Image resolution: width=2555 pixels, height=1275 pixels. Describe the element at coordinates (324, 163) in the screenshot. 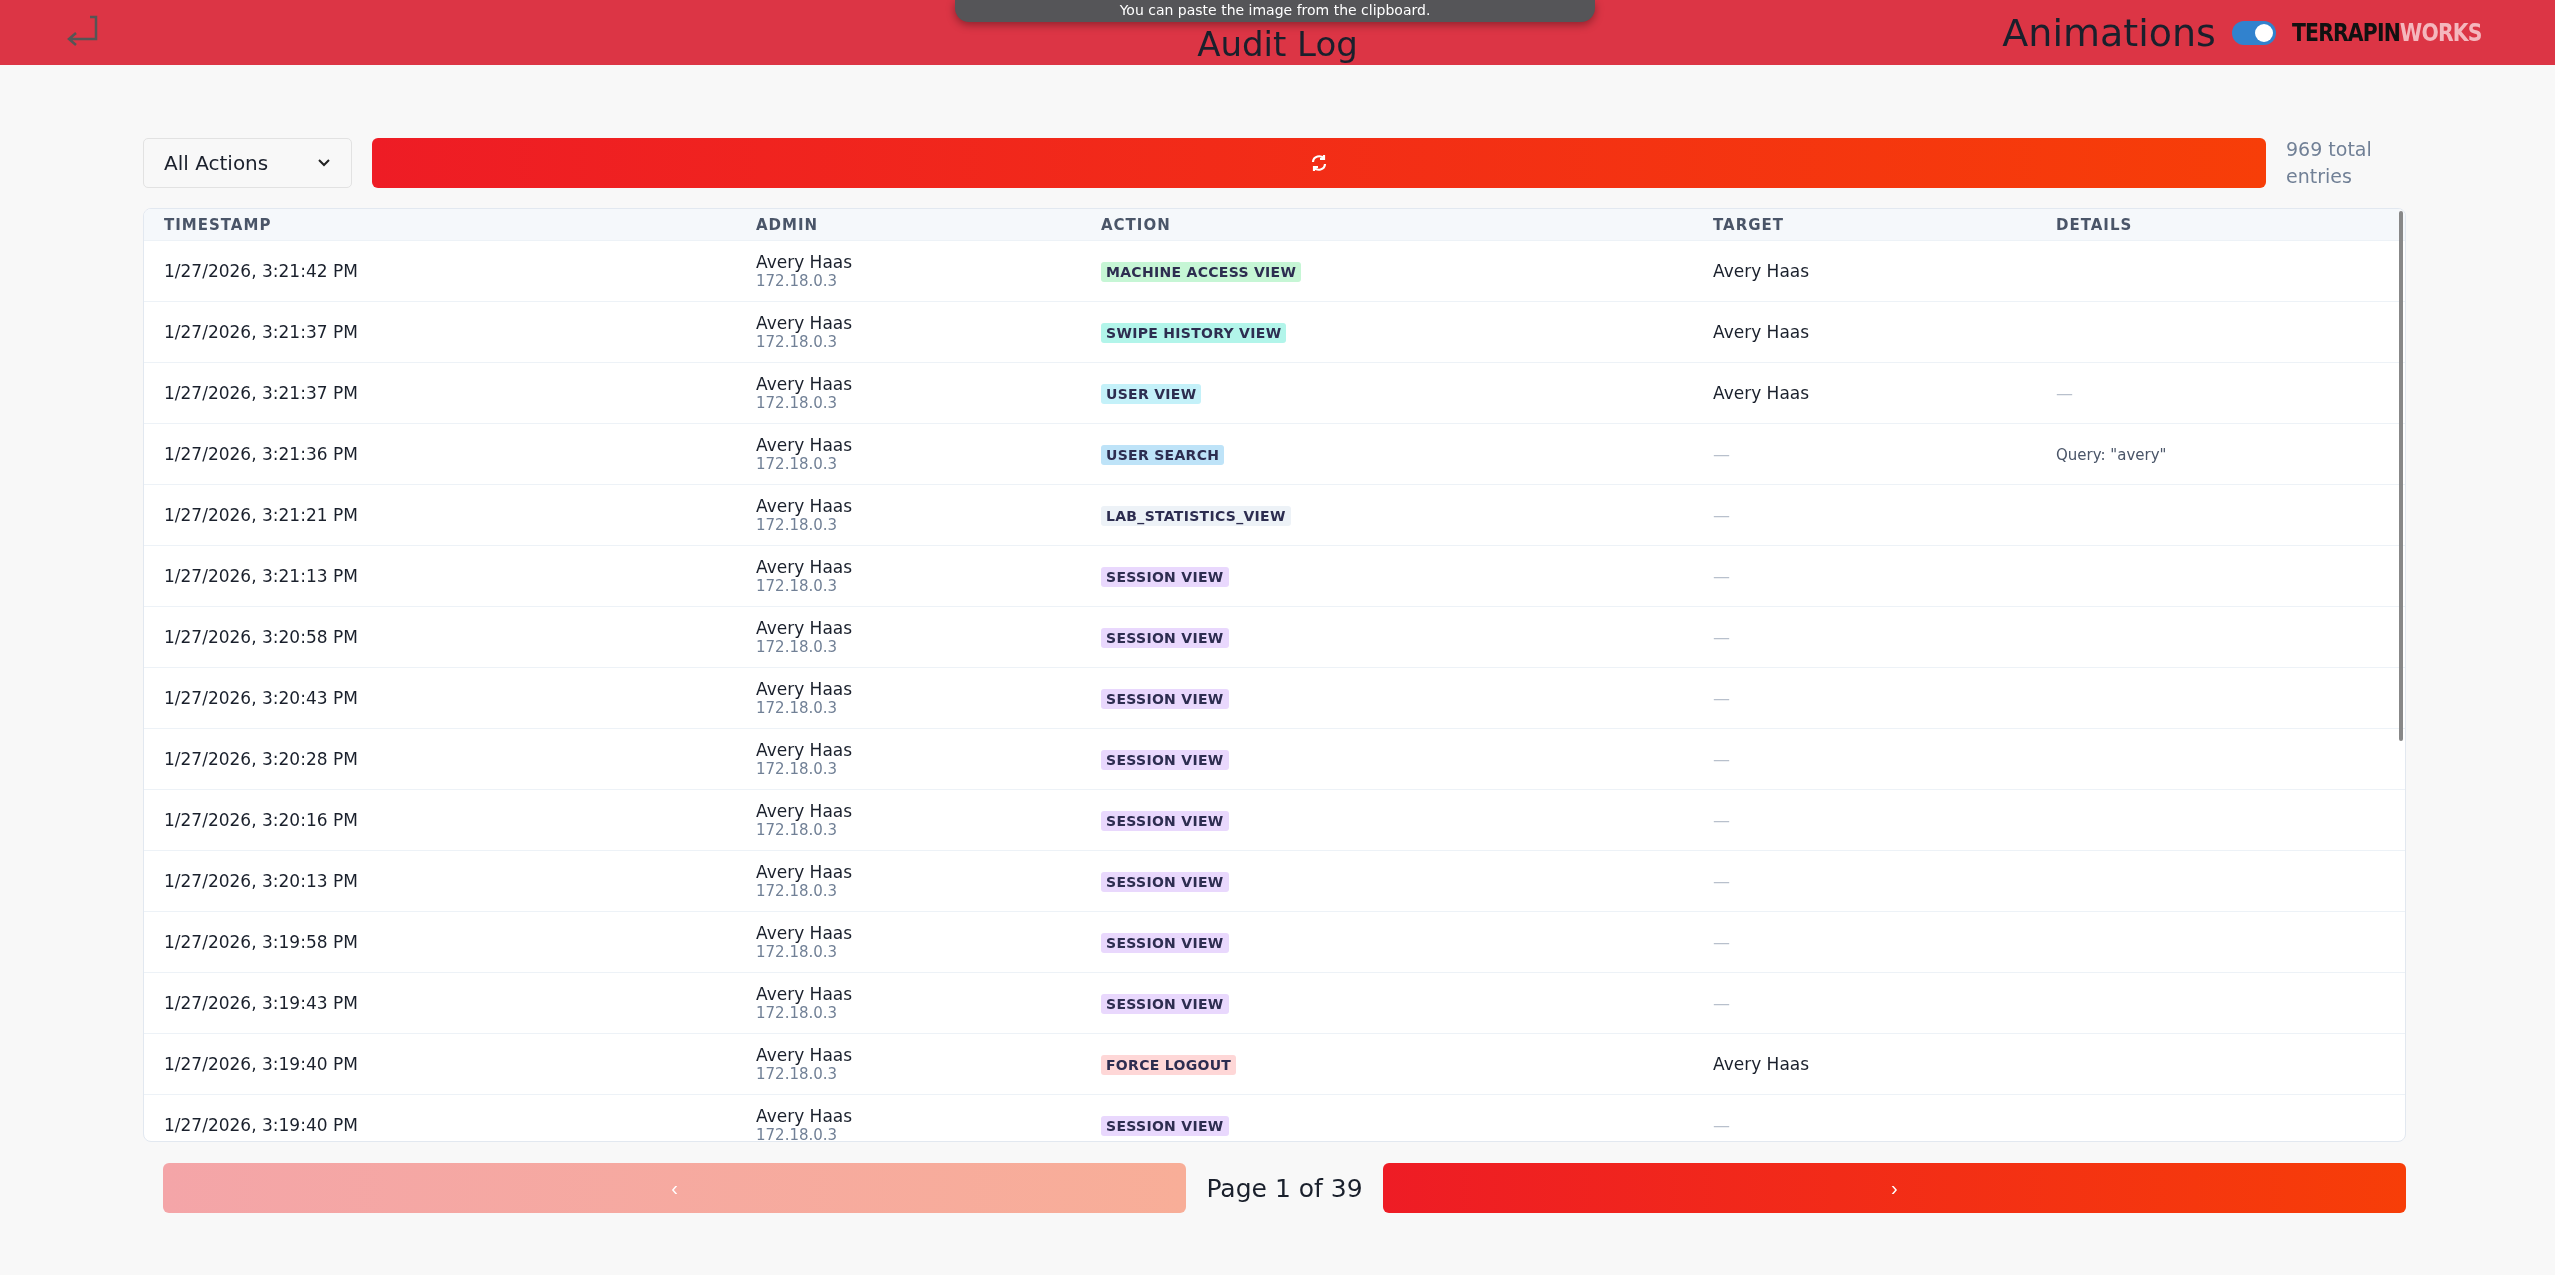

I see `chevron-down-icon` at that location.